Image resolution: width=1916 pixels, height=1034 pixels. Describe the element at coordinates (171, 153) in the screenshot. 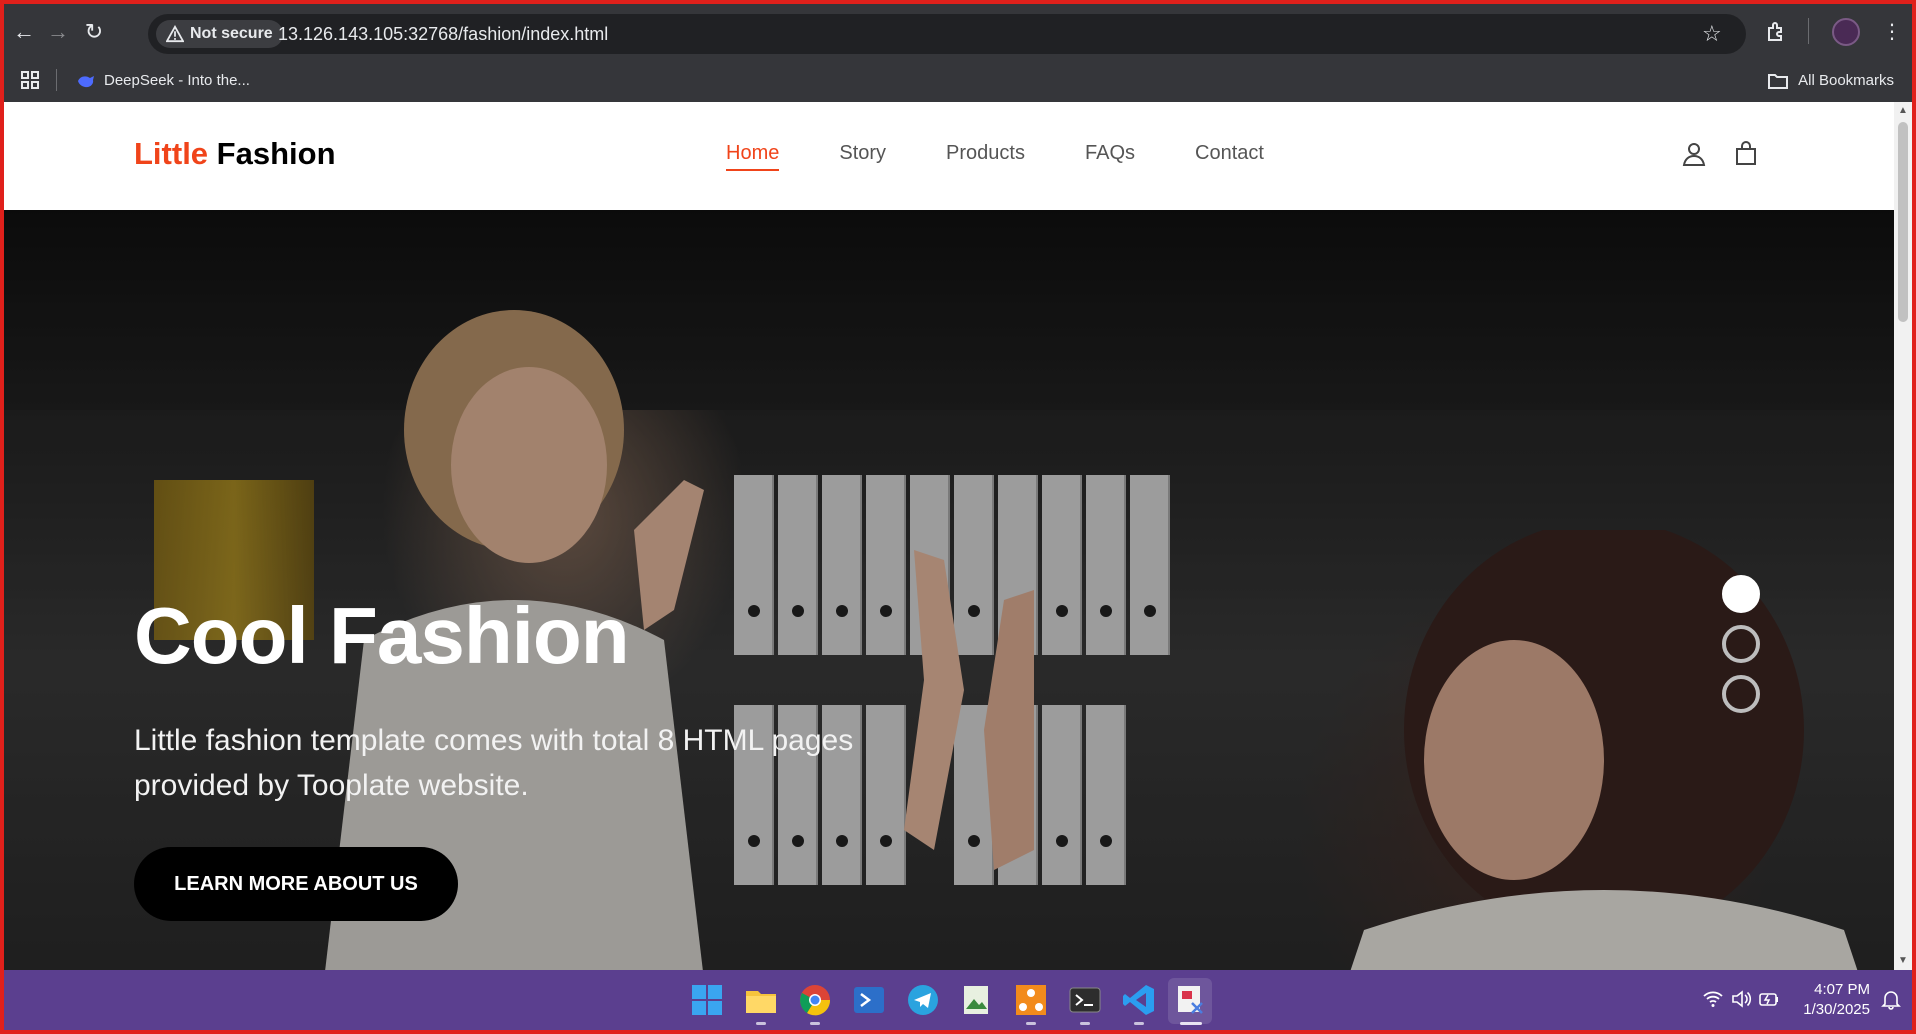

I see `brand-accent: Little` at that location.